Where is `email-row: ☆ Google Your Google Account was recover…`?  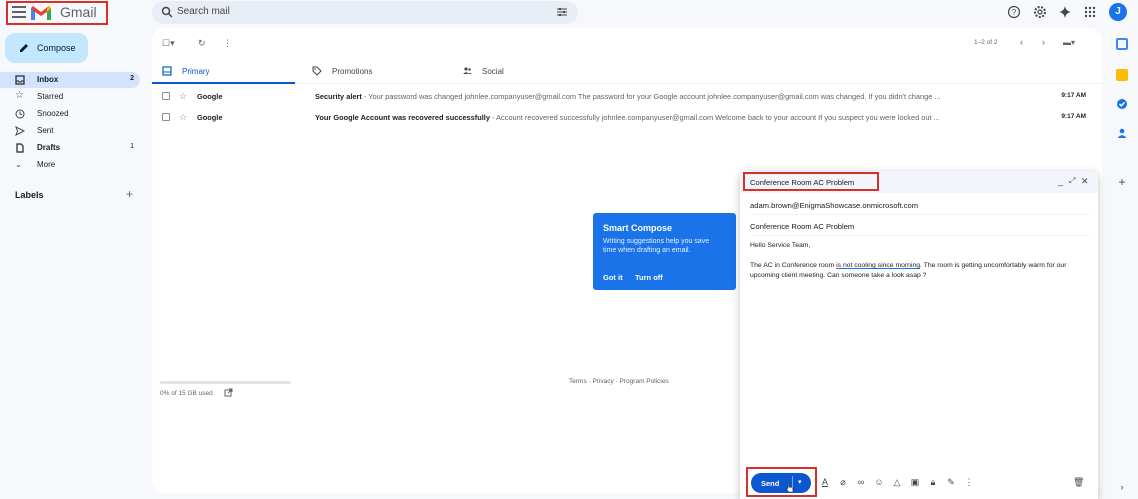 email-row: ☆ Google Your Google Account was recover… is located at coordinates (627, 117).